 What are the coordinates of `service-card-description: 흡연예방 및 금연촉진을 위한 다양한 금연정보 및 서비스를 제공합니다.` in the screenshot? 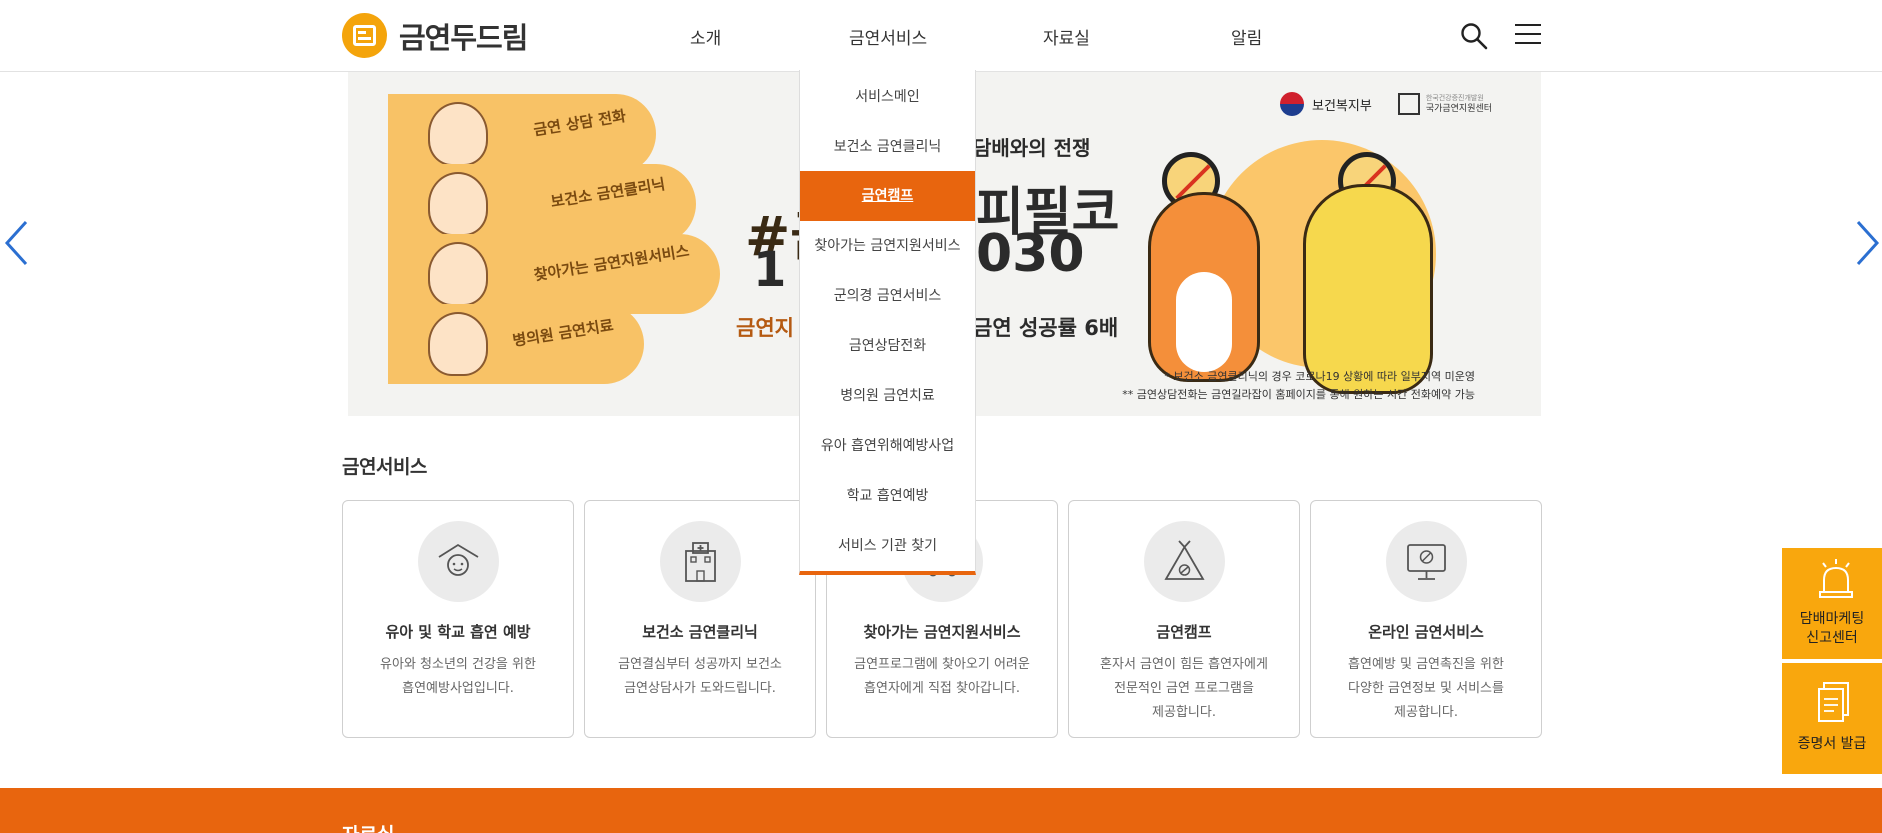 It's located at (1426, 688).